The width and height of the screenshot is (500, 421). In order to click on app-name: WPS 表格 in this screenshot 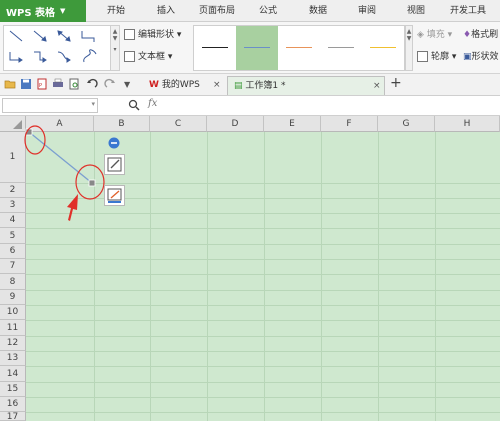, I will do `click(31, 13)`.